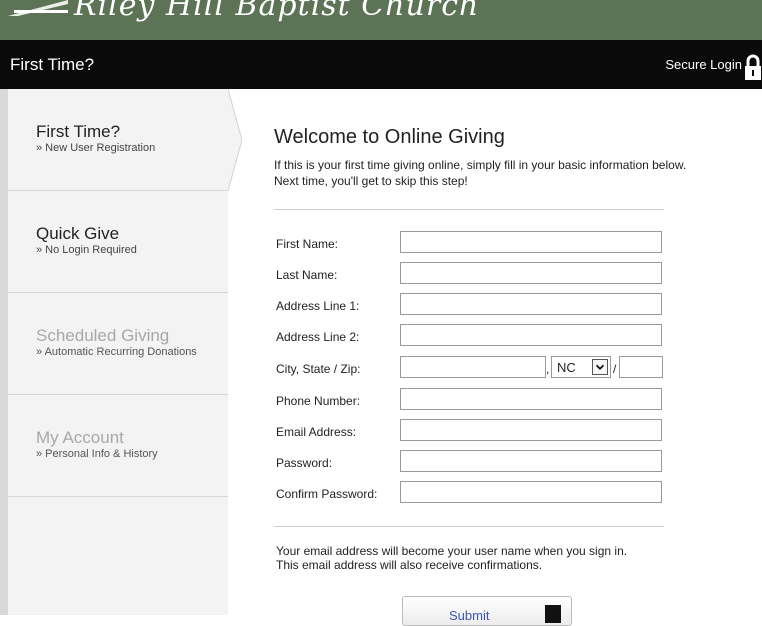 The image size is (762, 626). Describe the element at coordinates (531, 492) in the screenshot. I see `confirm-password-input` at that location.